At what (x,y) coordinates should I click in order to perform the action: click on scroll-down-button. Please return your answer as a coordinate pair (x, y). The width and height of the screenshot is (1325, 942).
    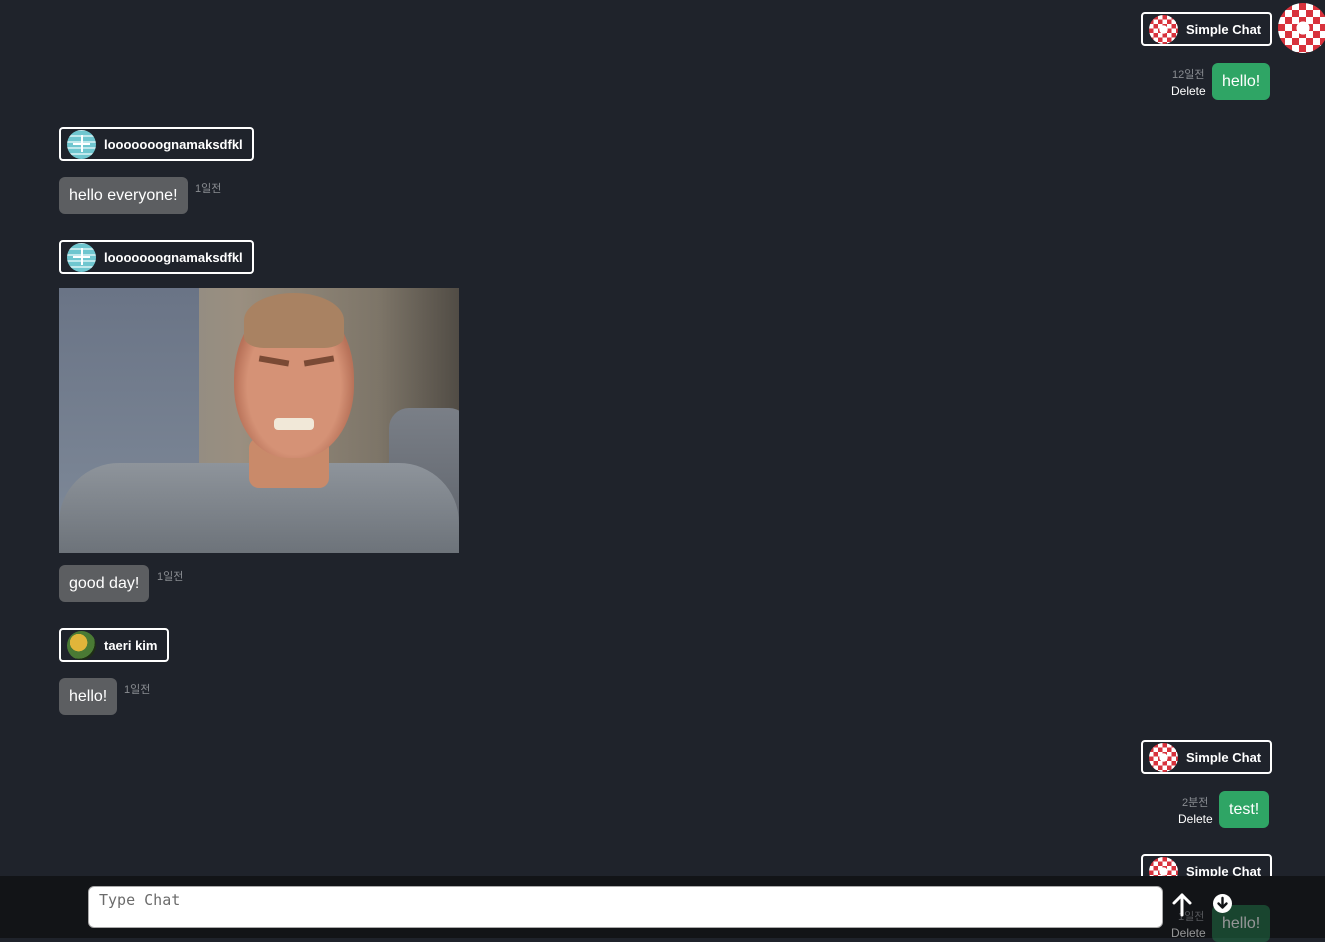
    Looking at the image, I should click on (1222, 903).